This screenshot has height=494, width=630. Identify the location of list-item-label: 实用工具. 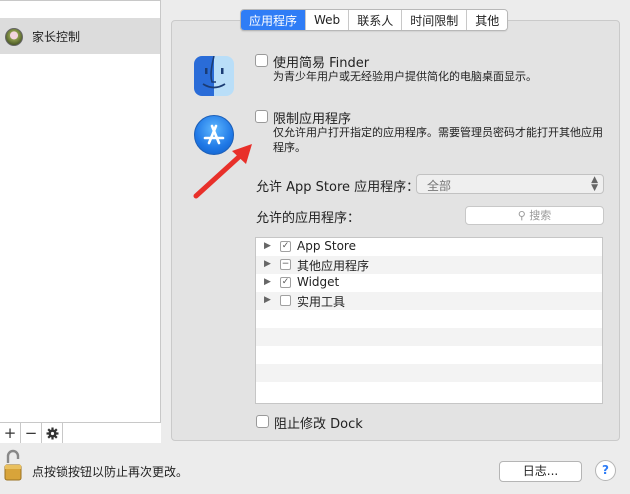
(321, 302).